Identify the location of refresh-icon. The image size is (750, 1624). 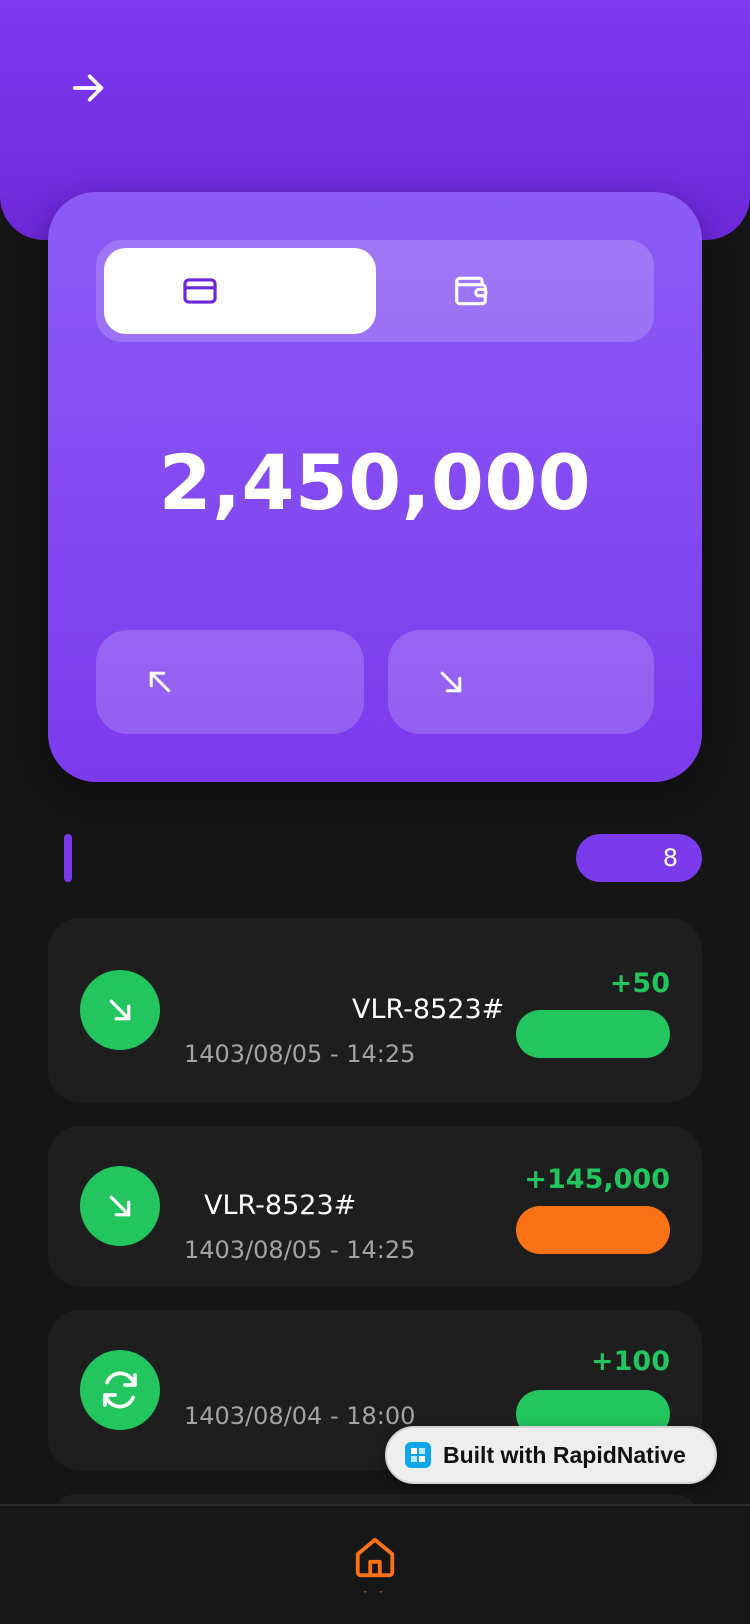
(120, 1390).